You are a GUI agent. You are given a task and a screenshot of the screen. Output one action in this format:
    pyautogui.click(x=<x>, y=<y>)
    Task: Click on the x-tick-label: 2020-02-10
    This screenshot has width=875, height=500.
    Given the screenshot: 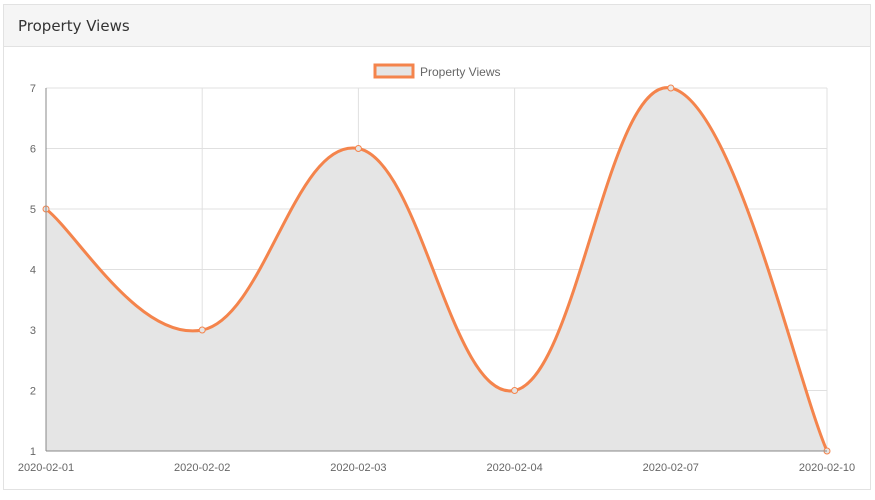 What is the action you would take?
    pyautogui.click(x=827, y=468)
    